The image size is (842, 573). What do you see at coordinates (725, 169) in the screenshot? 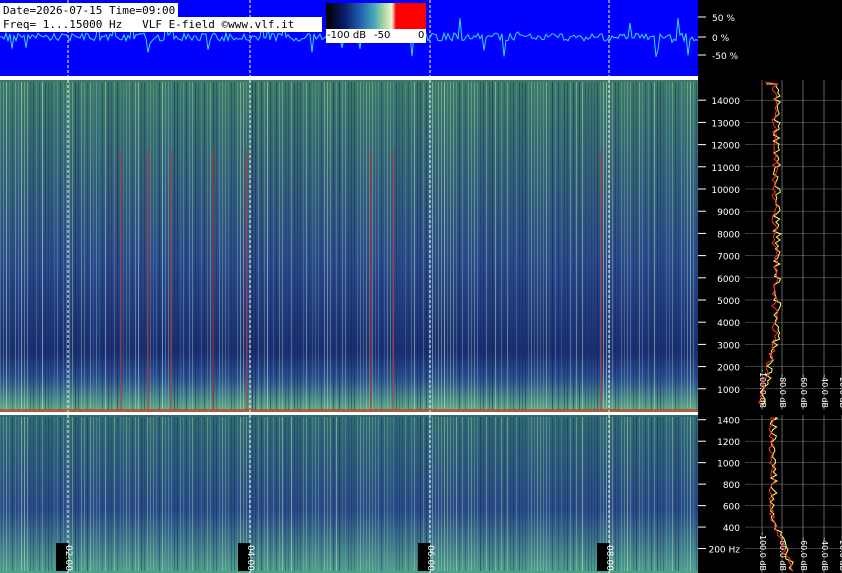
I see `frequency-tick-label: 11000` at bounding box center [725, 169].